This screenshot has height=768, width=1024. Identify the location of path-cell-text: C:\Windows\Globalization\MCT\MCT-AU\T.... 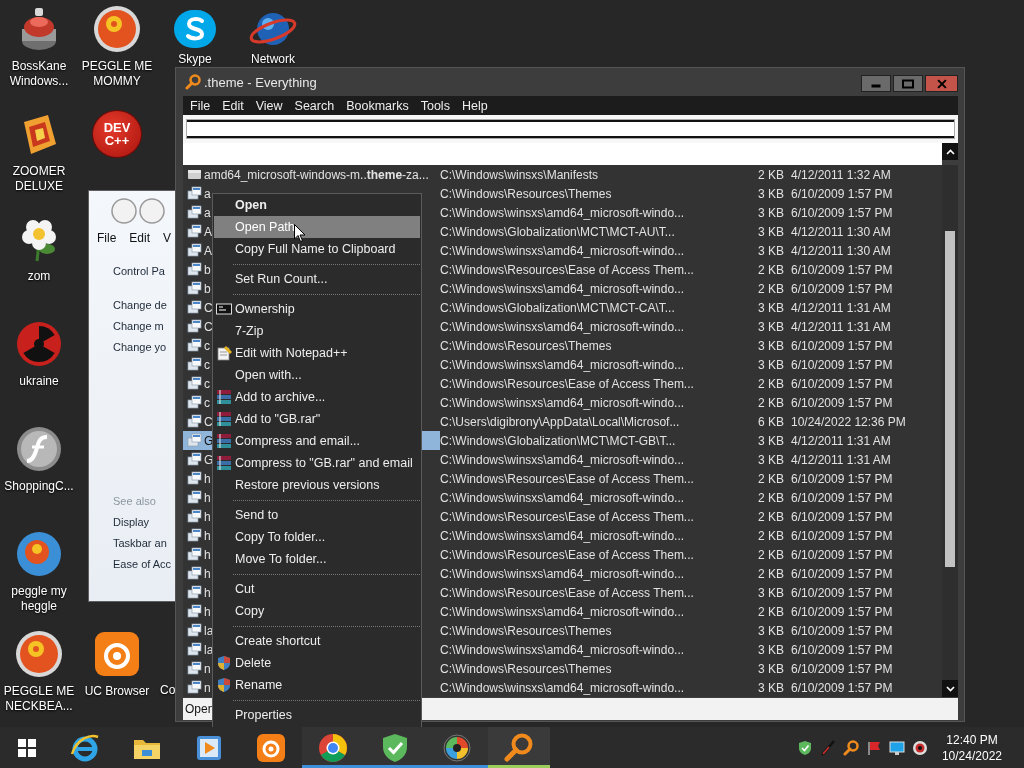
(558, 231).